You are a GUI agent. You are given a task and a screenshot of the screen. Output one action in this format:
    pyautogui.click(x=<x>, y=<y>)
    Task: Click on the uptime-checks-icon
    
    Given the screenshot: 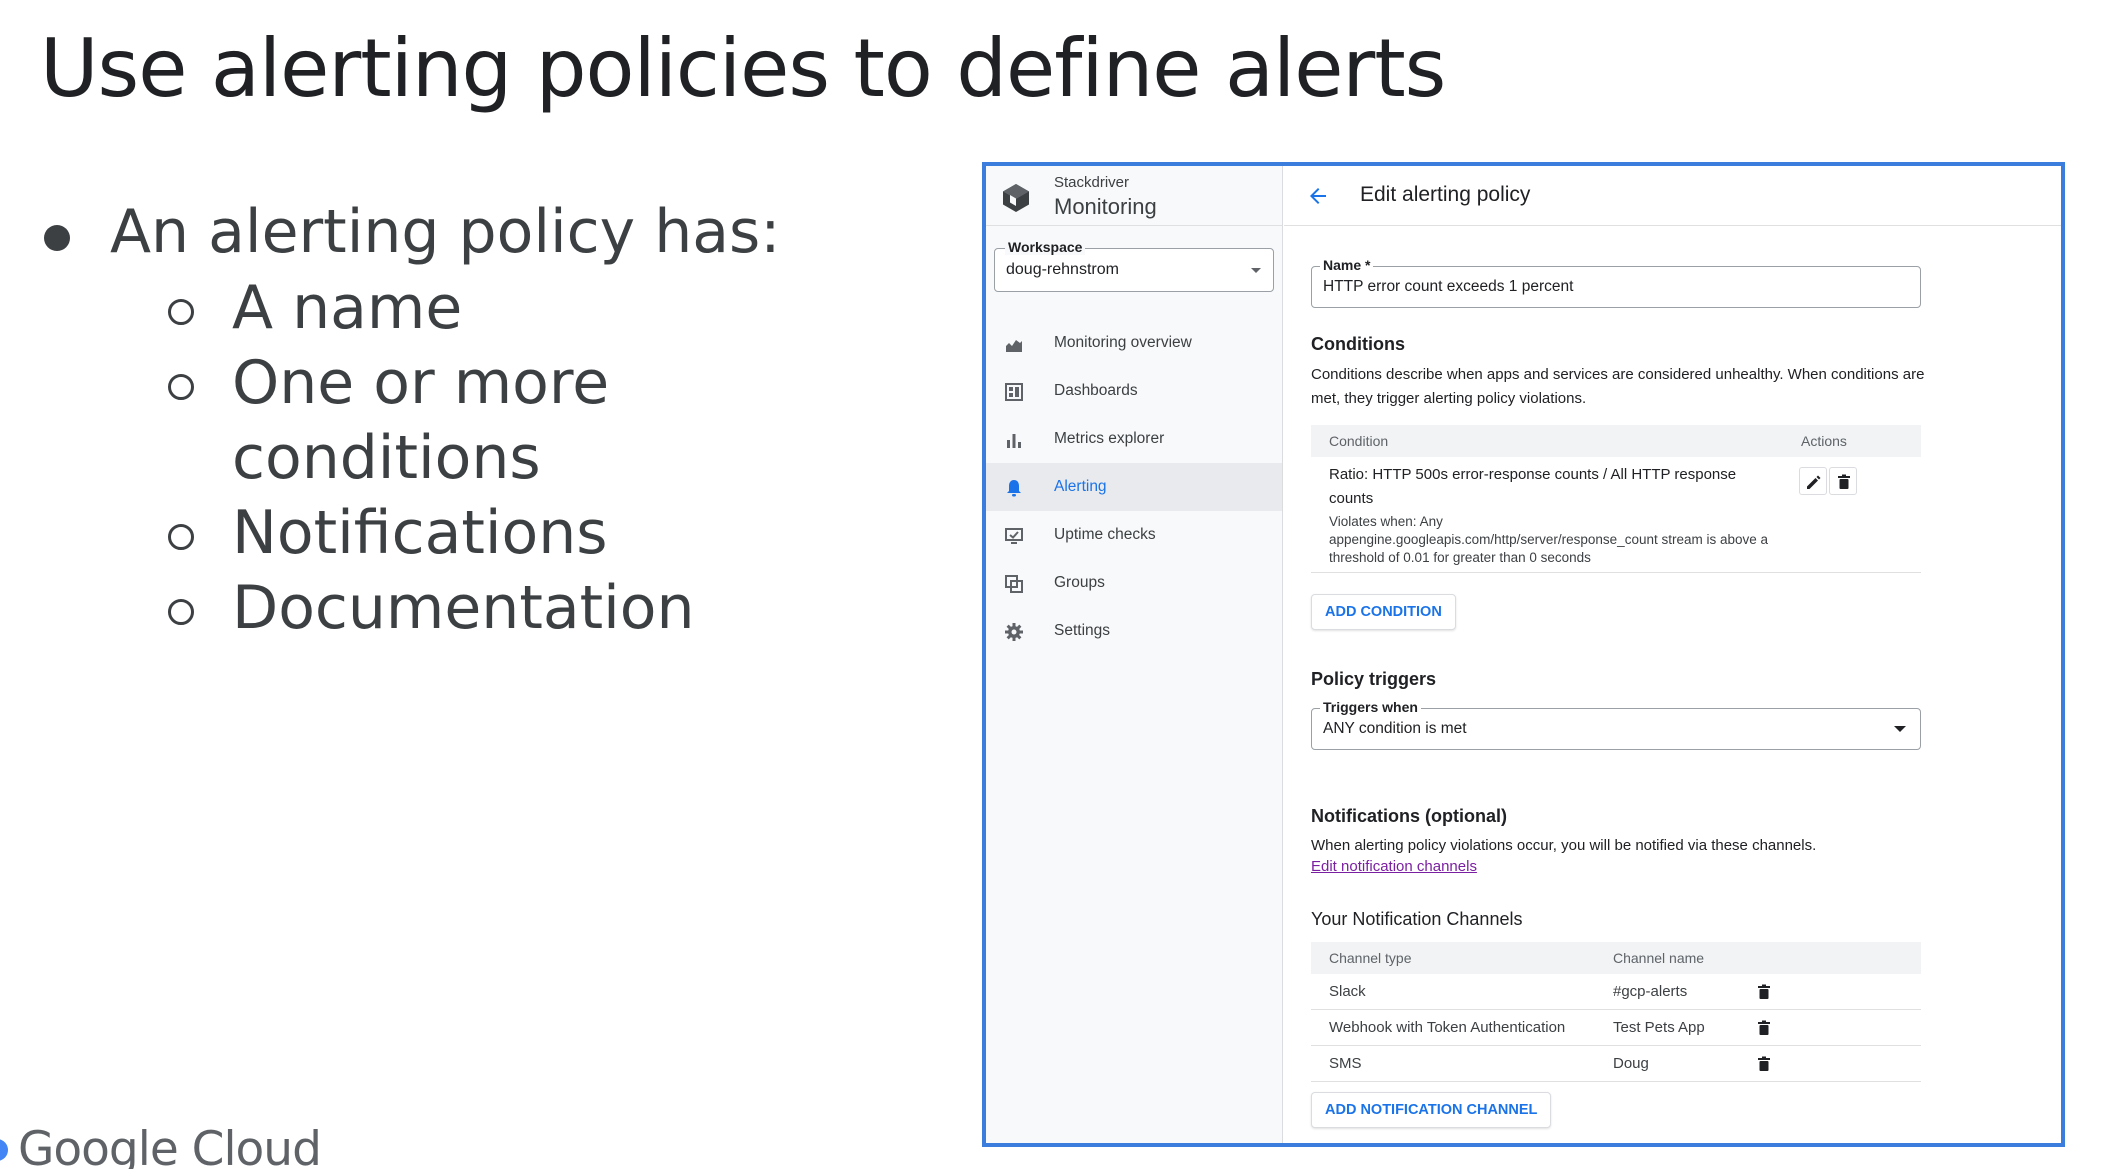 What is the action you would take?
    pyautogui.click(x=1014, y=536)
    